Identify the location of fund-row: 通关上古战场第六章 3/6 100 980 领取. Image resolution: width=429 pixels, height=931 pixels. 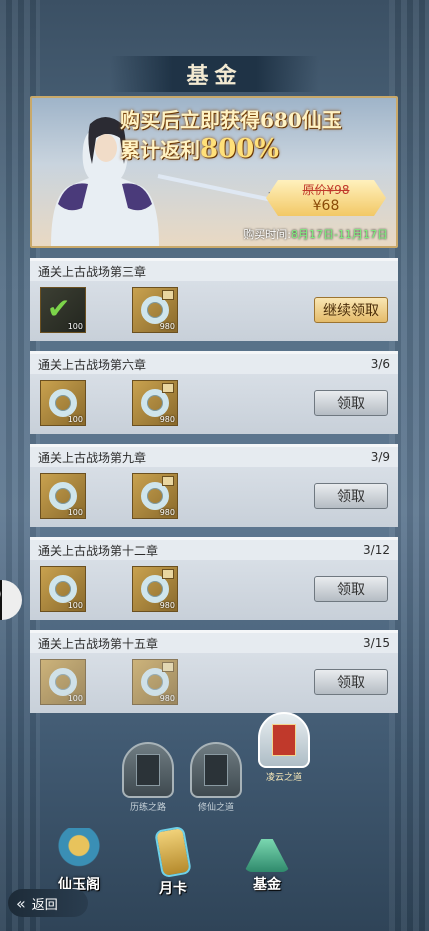
(214, 392).